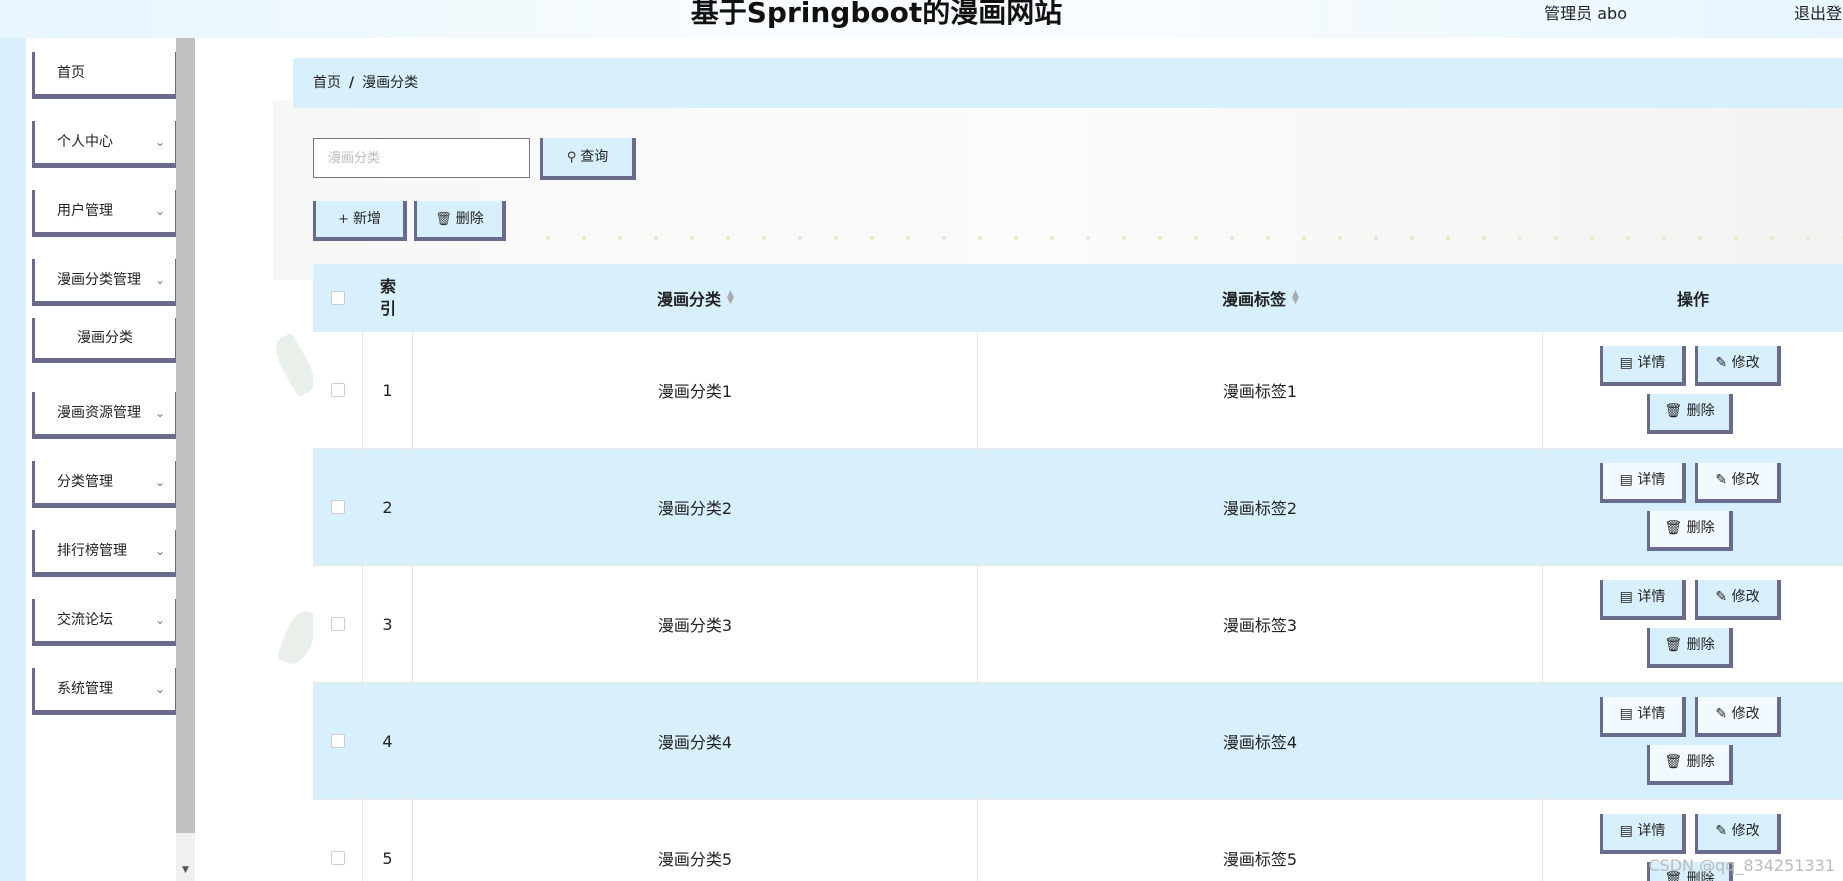  What do you see at coordinates (387, 858) in the screenshot?
I see `row-index-value: 5` at bounding box center [387, 858].